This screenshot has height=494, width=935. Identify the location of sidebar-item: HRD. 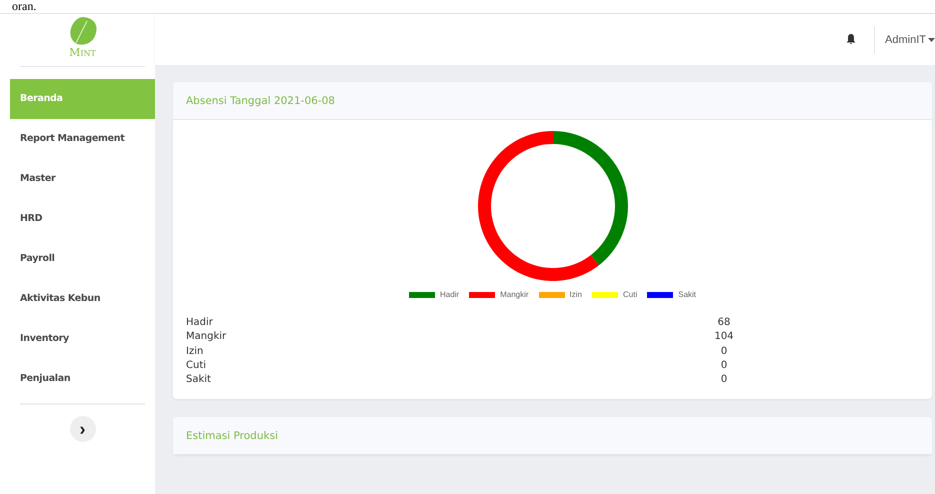
(82, 219).